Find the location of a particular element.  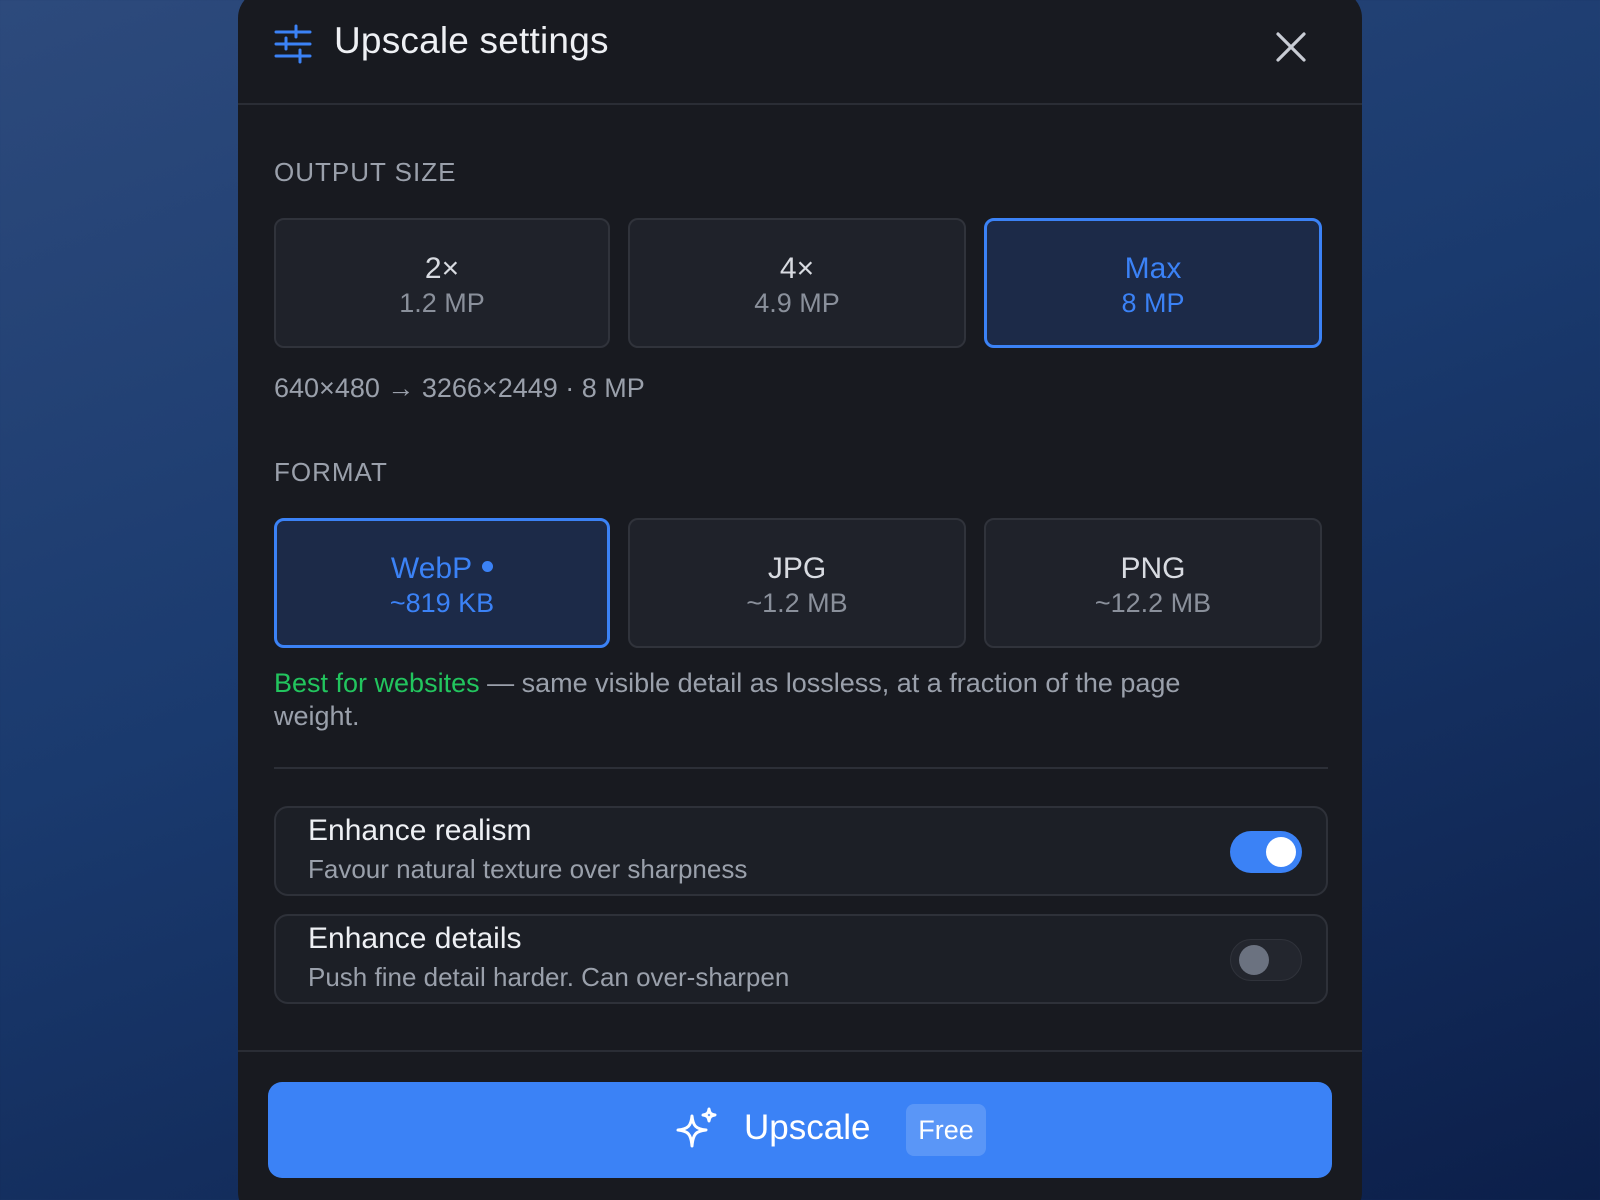

size-option-title: 4× is located at coordinates (797, 268).